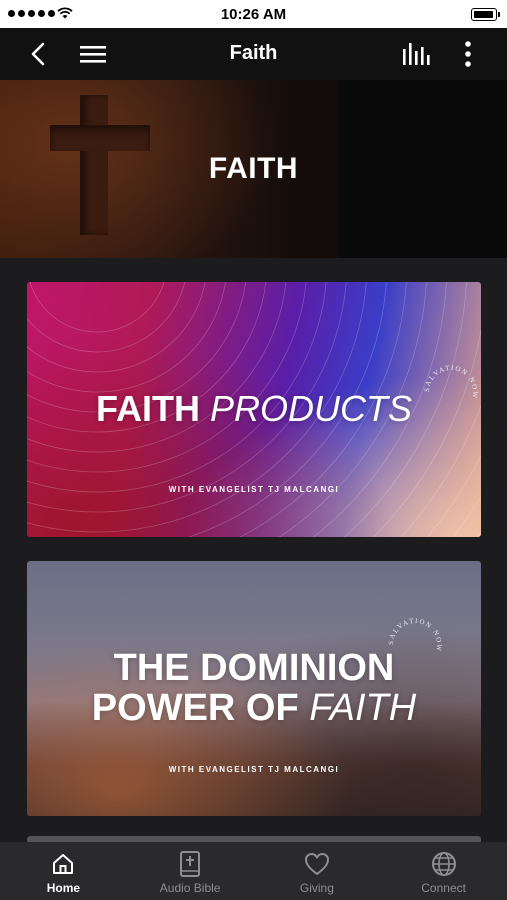  What do you see at coordinates (63, 888) in the screenshot?
I see `tab-label: Home` at bounding box center [63, 888].